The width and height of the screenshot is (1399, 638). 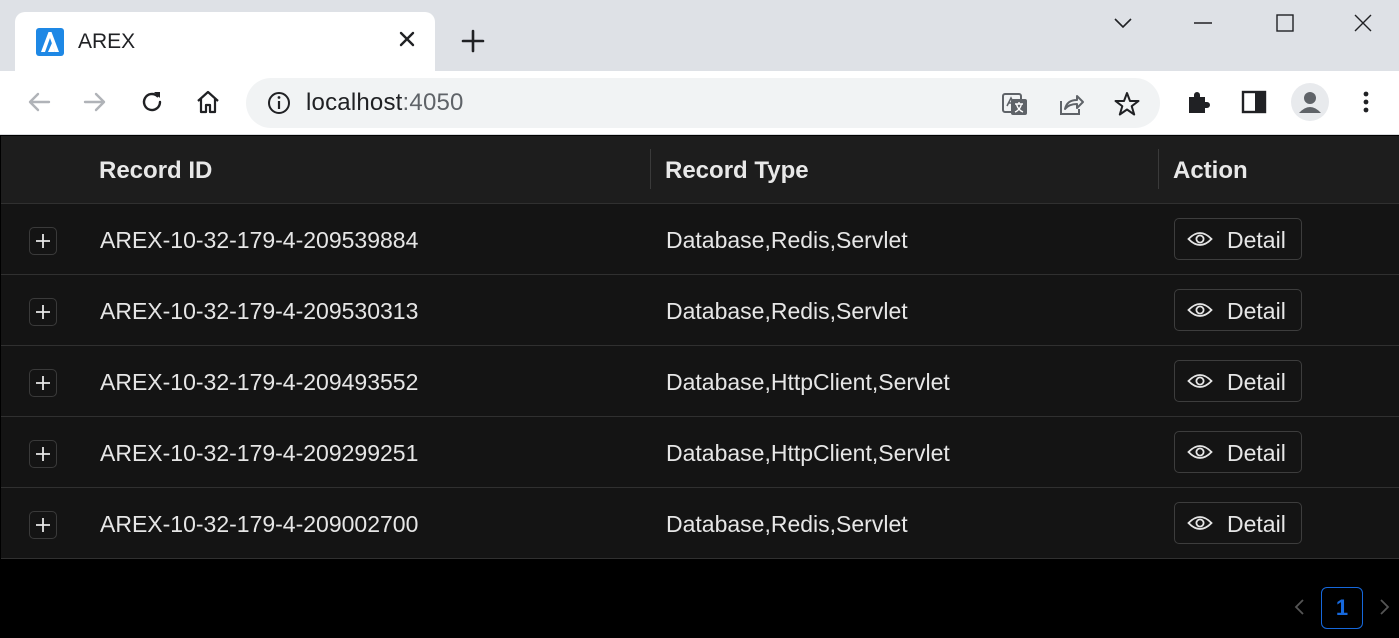 What do you see at coordinates (703, 103) in the screenshot?
I see `address-bar: localhost:4050` at bounding box center [703, 103].